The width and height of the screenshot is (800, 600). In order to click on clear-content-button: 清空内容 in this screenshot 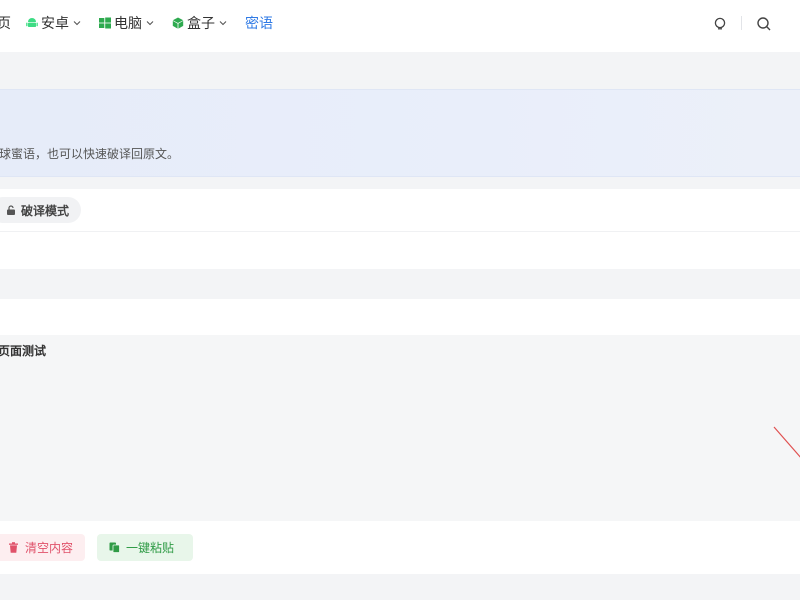, I will do `click(43, 547)`.